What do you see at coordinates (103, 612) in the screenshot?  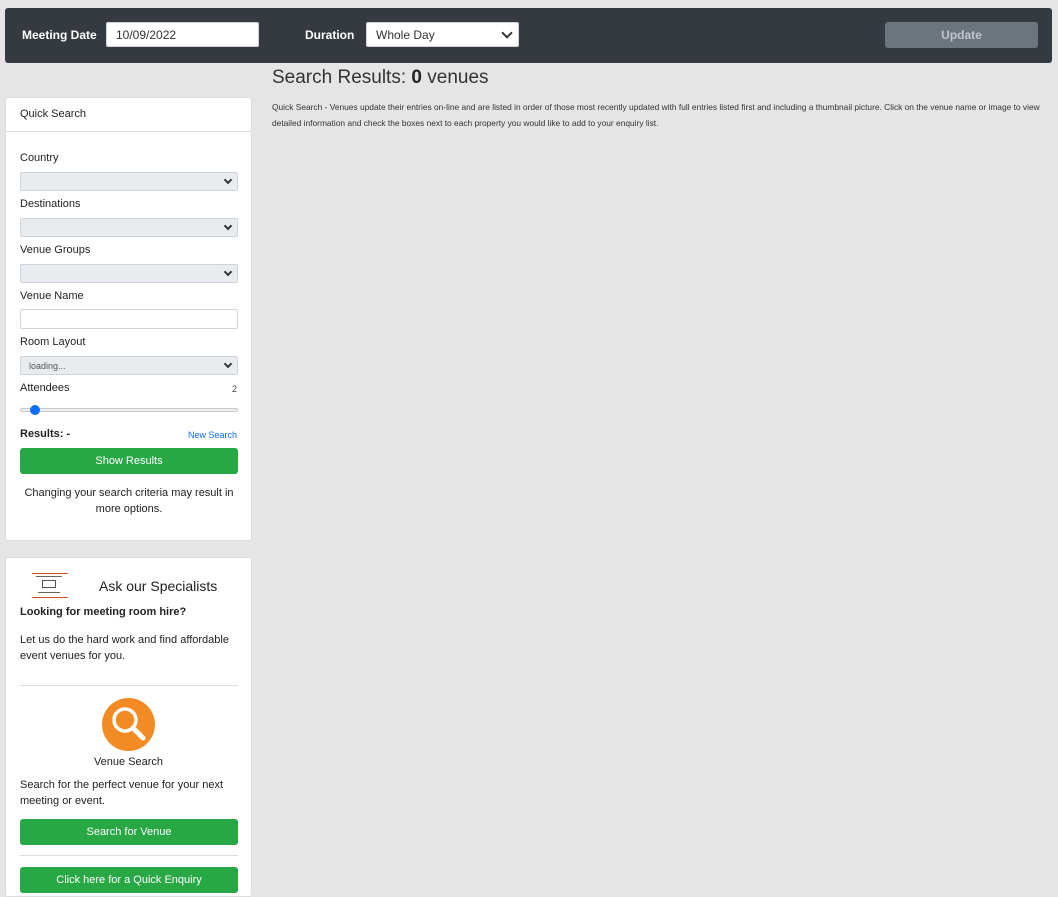 I see `specialists-subtitle: Looking for meeting room hire?` at bounding box center [103, 612].